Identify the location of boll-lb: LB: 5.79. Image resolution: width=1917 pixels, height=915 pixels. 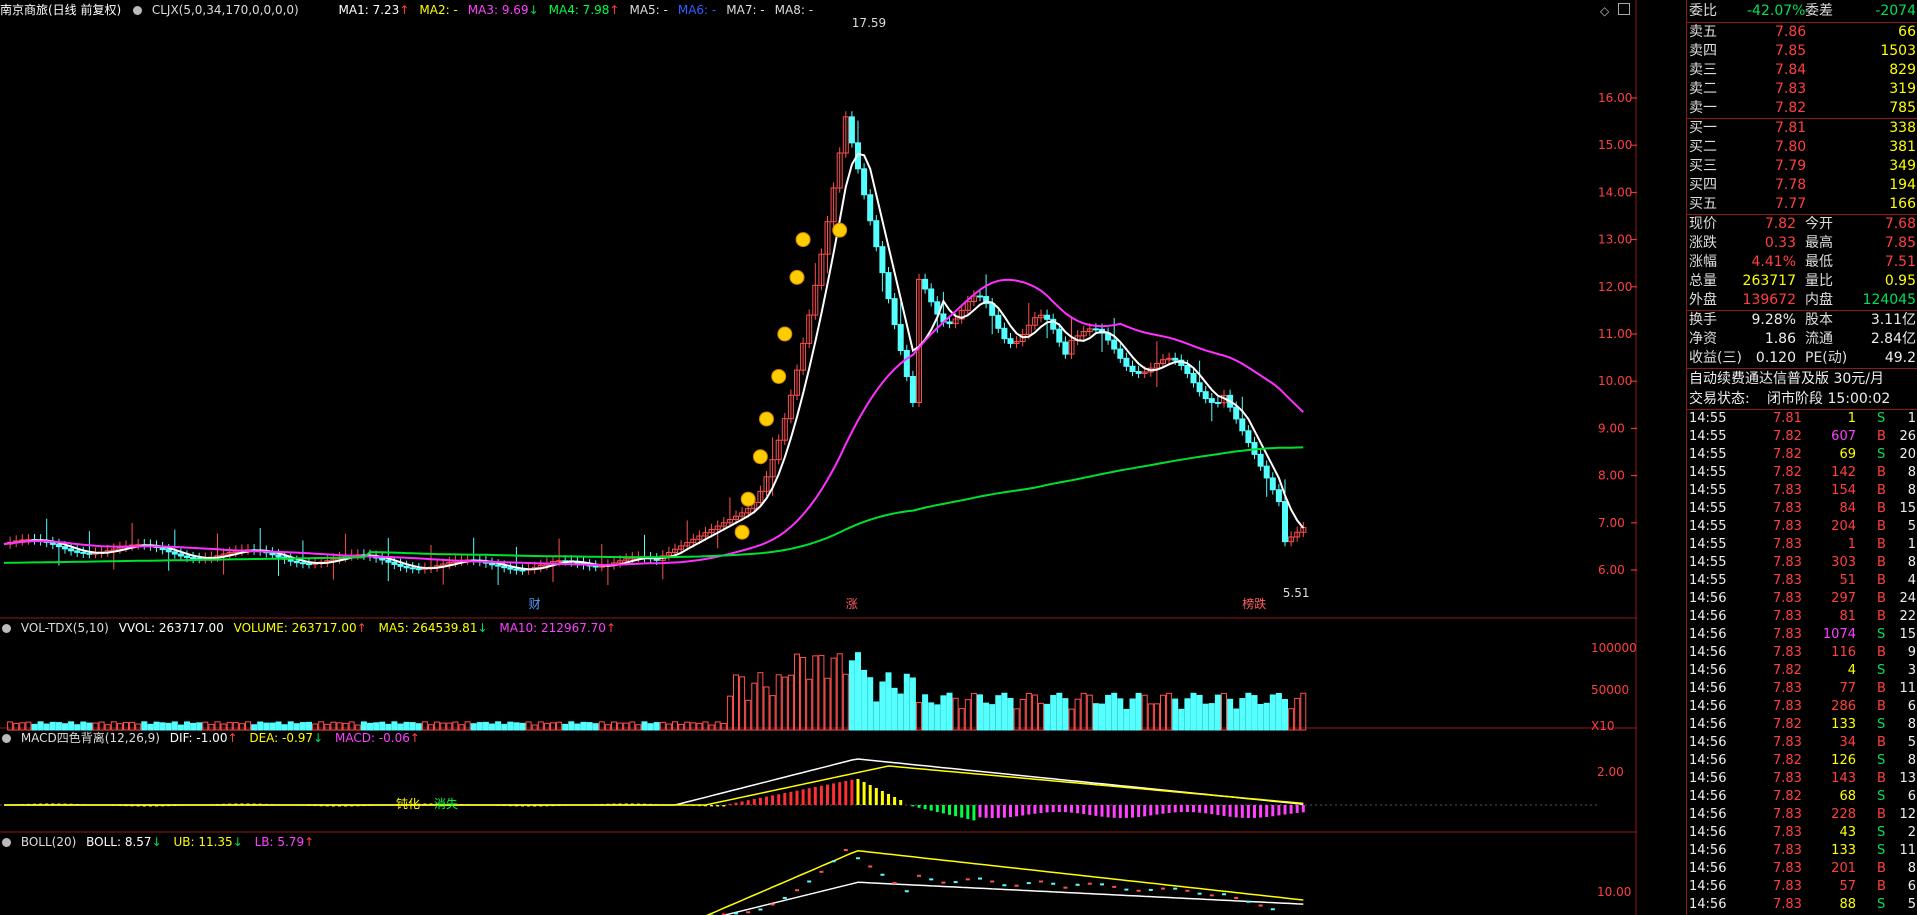
(279, 842).